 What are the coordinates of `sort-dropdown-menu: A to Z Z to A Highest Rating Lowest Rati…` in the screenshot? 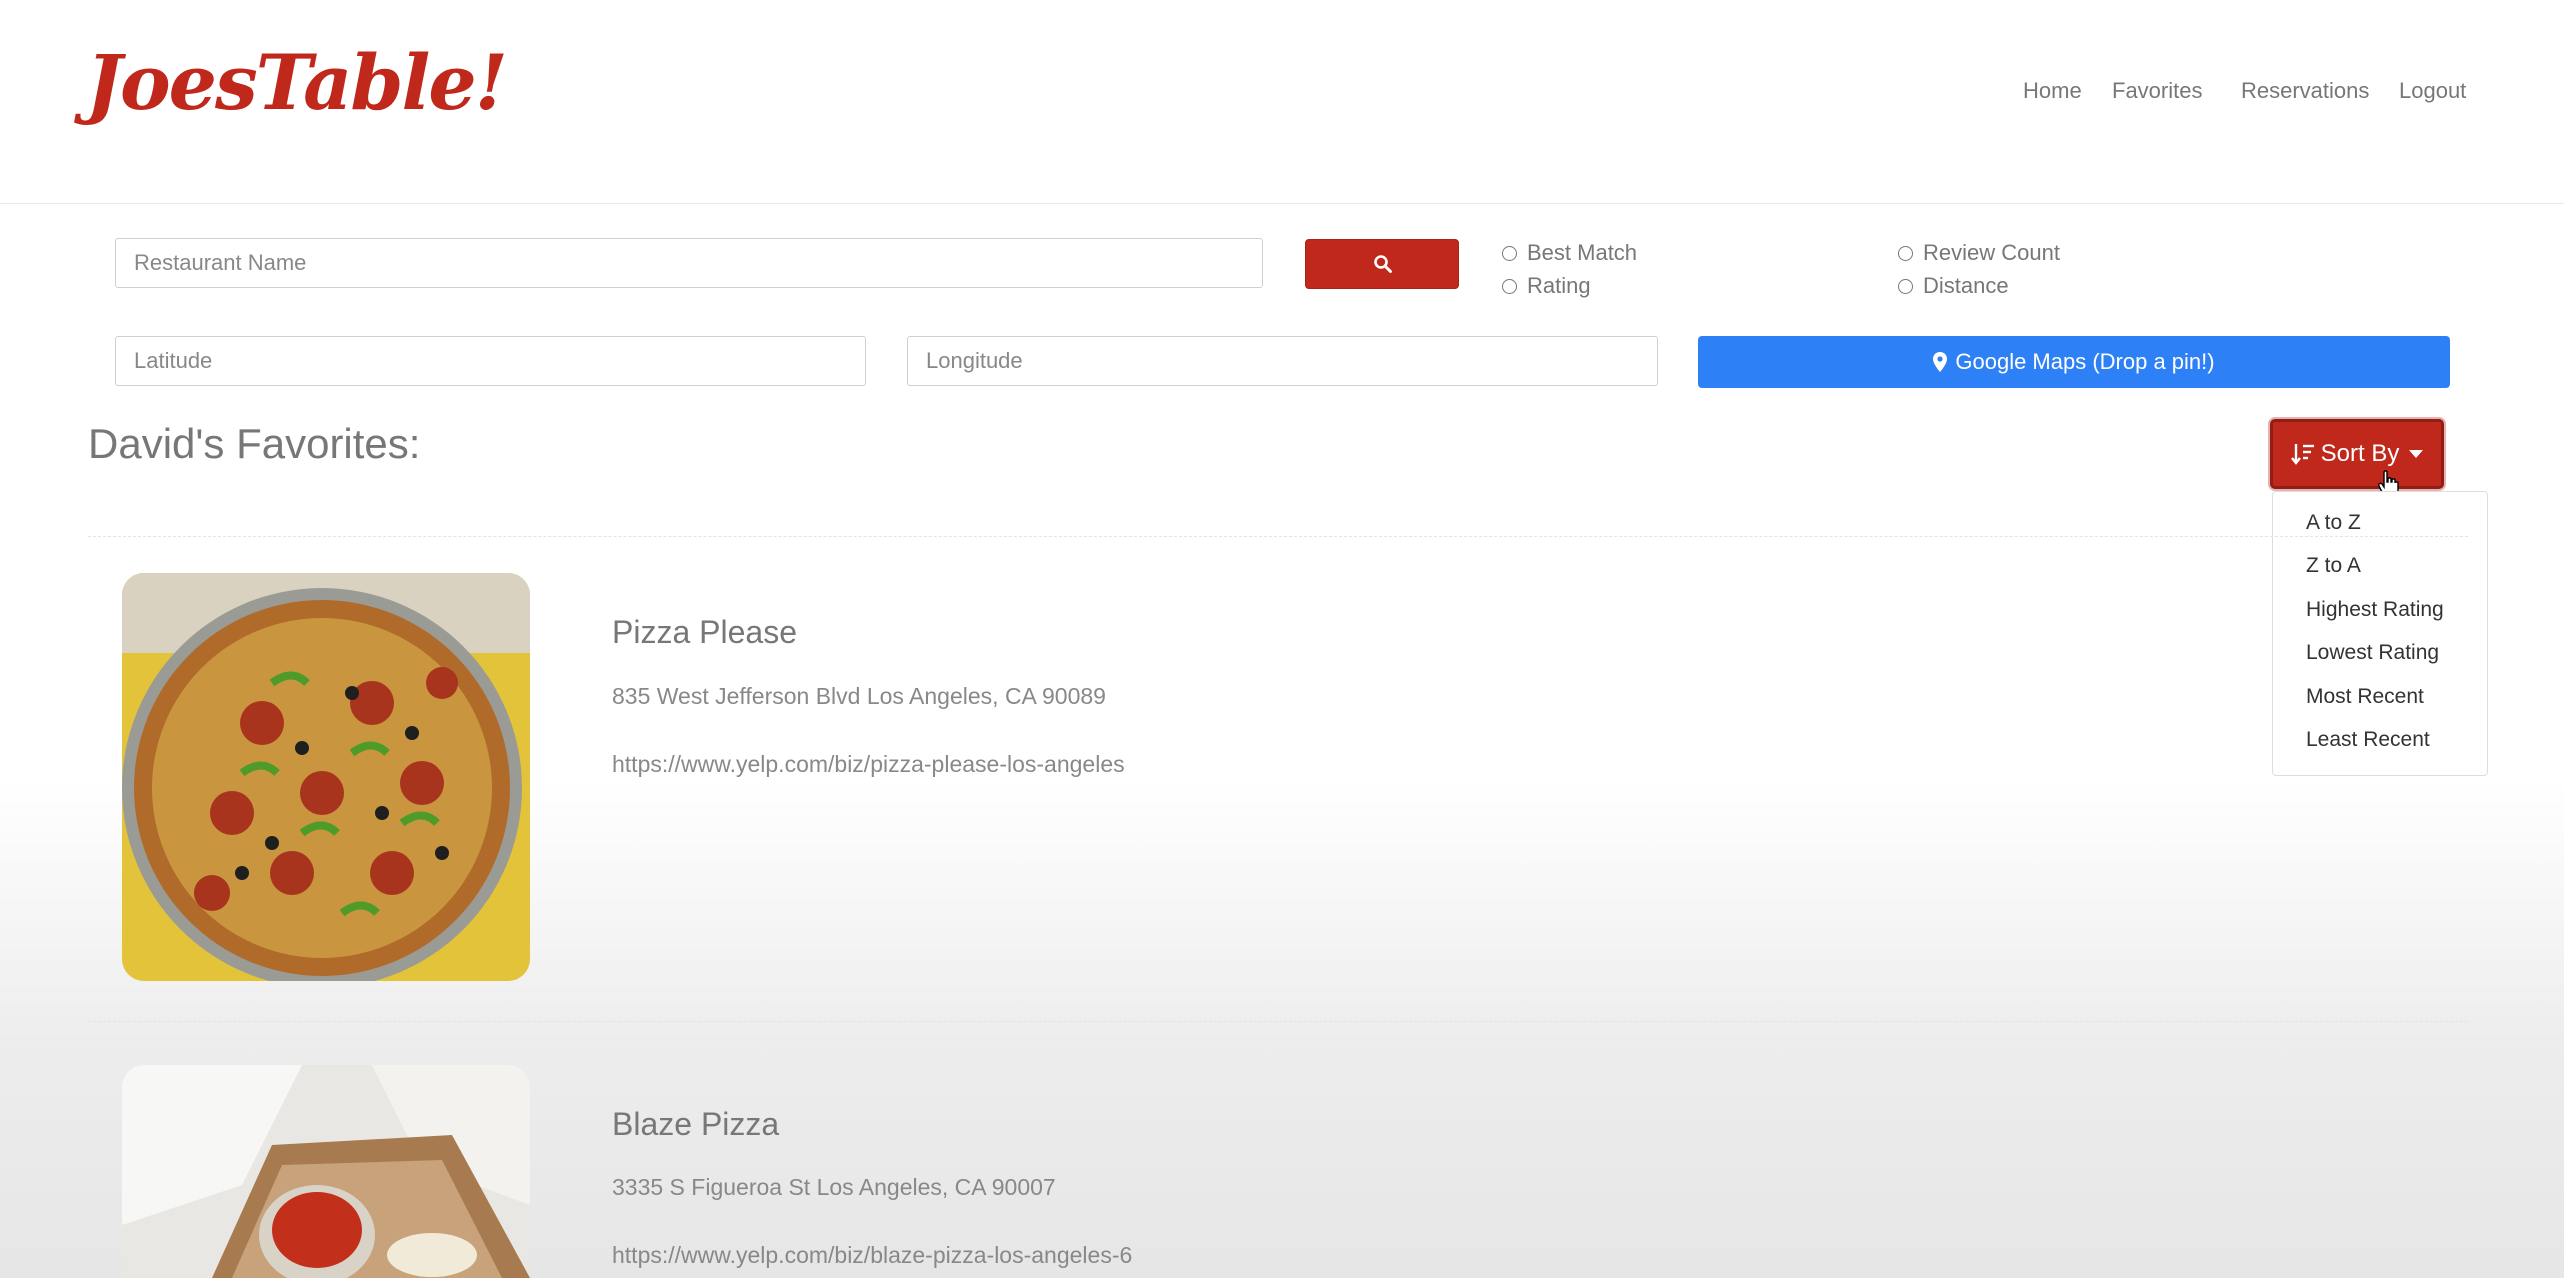 It's located at (2380, 633).